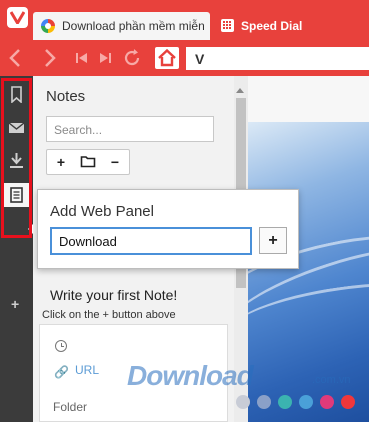 The height and width of the screenshot is (422, 369). I want to click on watermark-logo: Download, so click(190, 375).